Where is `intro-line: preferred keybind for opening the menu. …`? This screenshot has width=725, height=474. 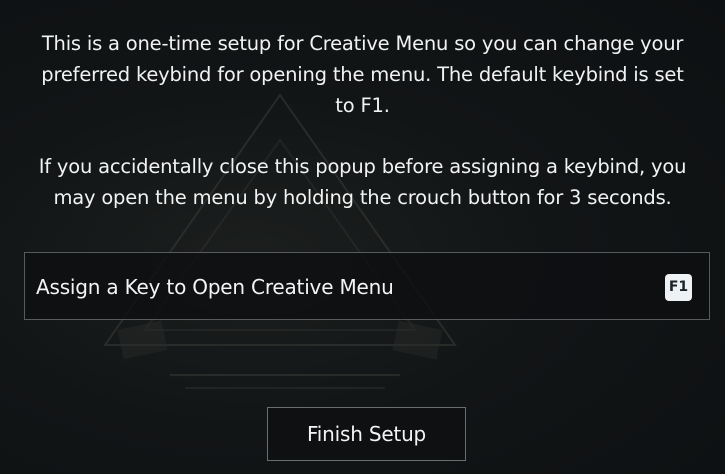 intro-line: preferred keybind for opening the menu. … is located at coordinates (362, 74).